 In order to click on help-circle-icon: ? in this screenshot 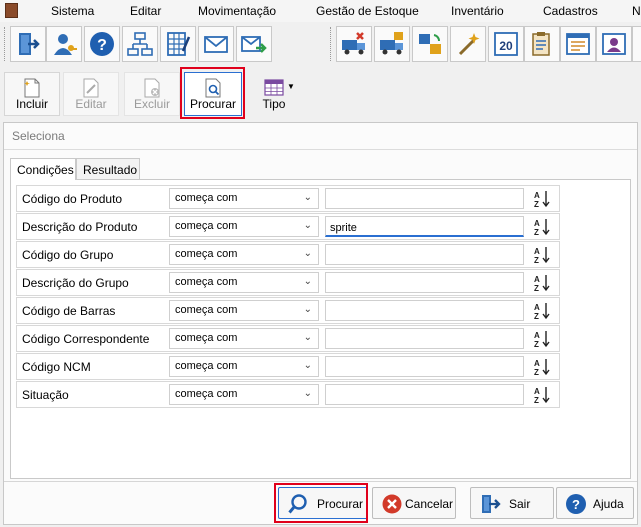, I will do `click(102, 44)`.